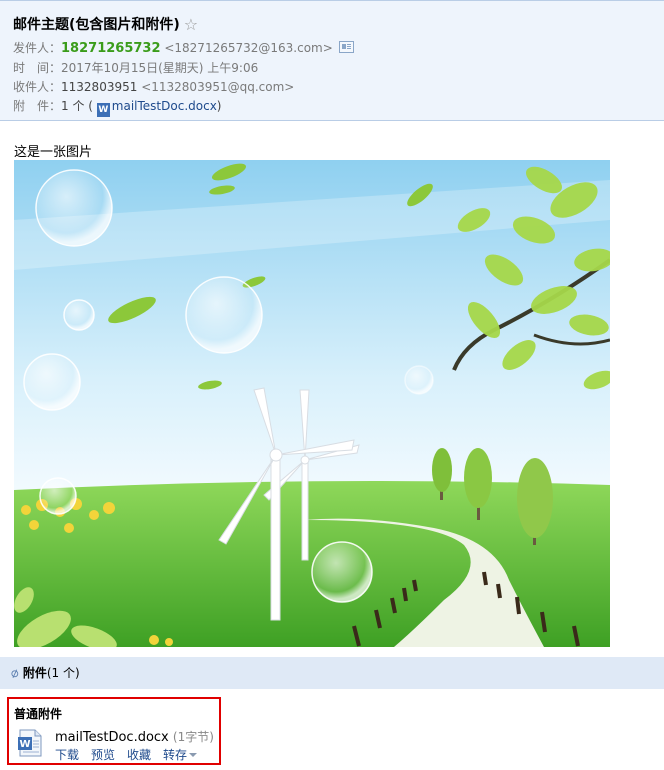 The height and width of the screenshot is (770, 664). I want to click on time-label: 时 间：, so click(37, 68).